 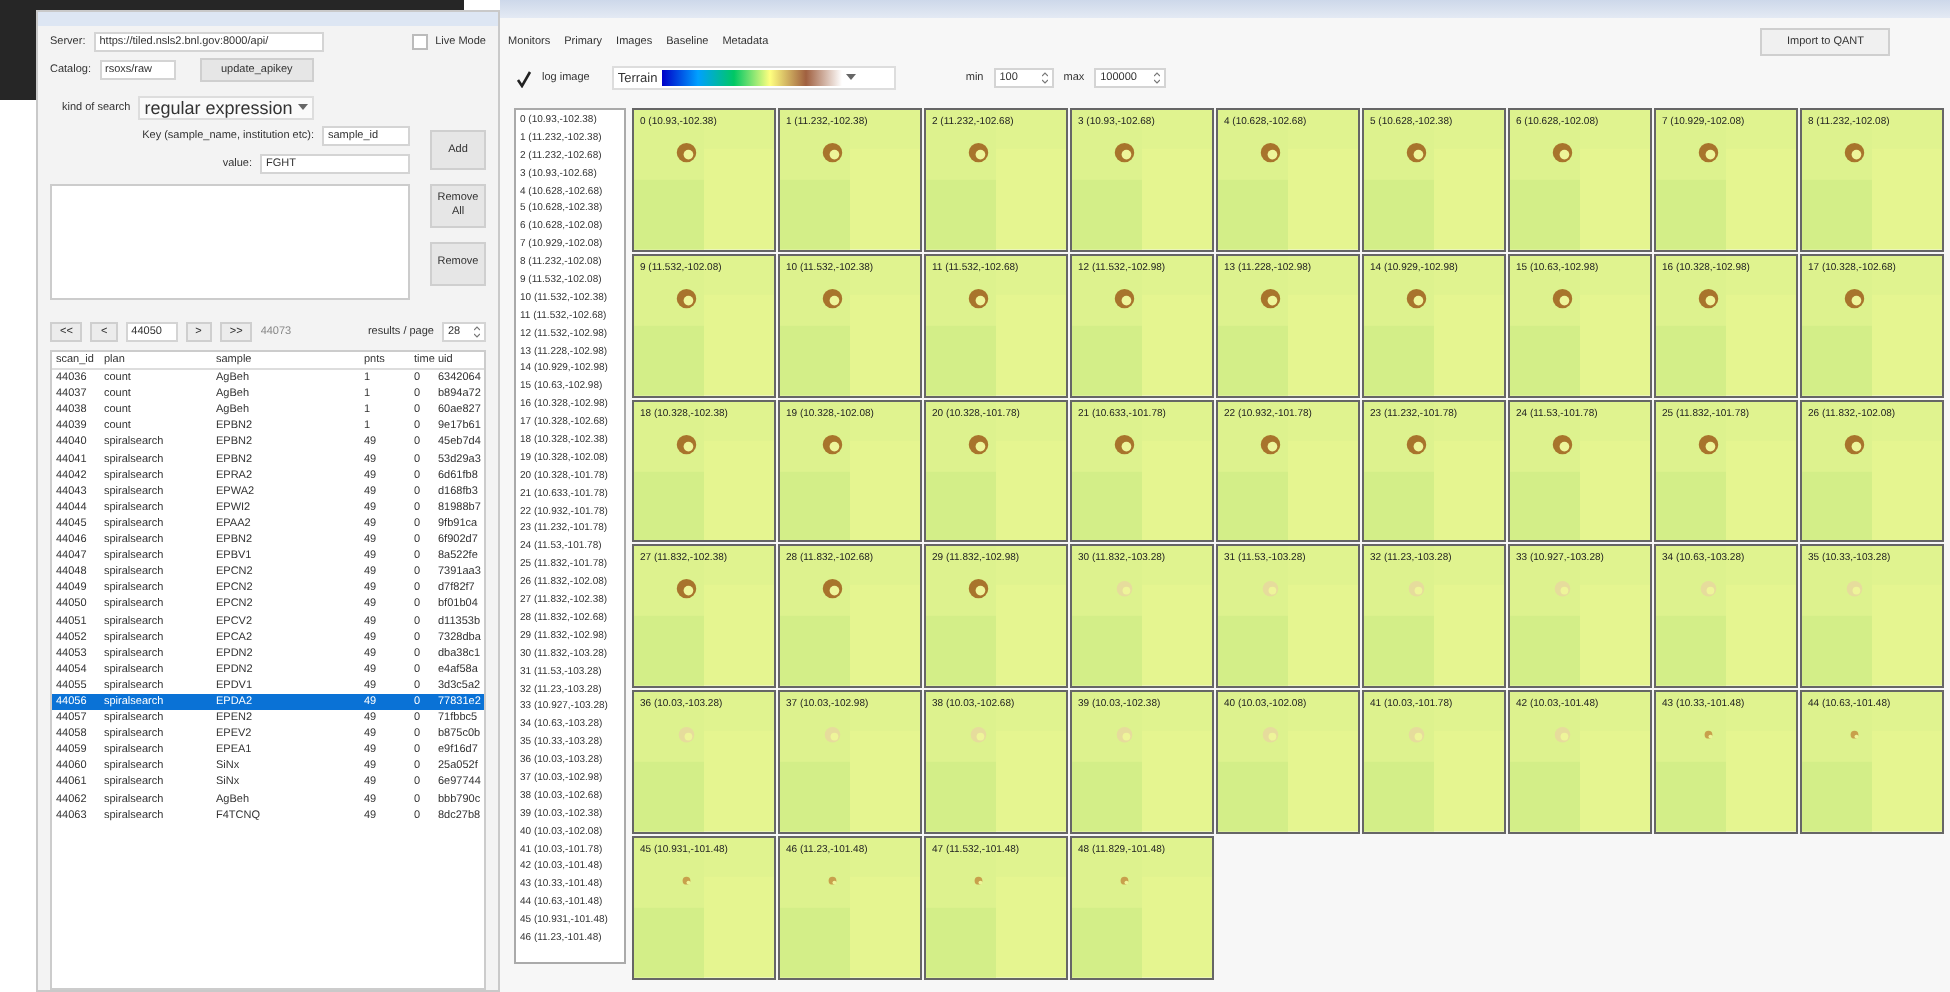 I want to click on search-kind-dropdown: regular expression, so click(x=226, y=108).